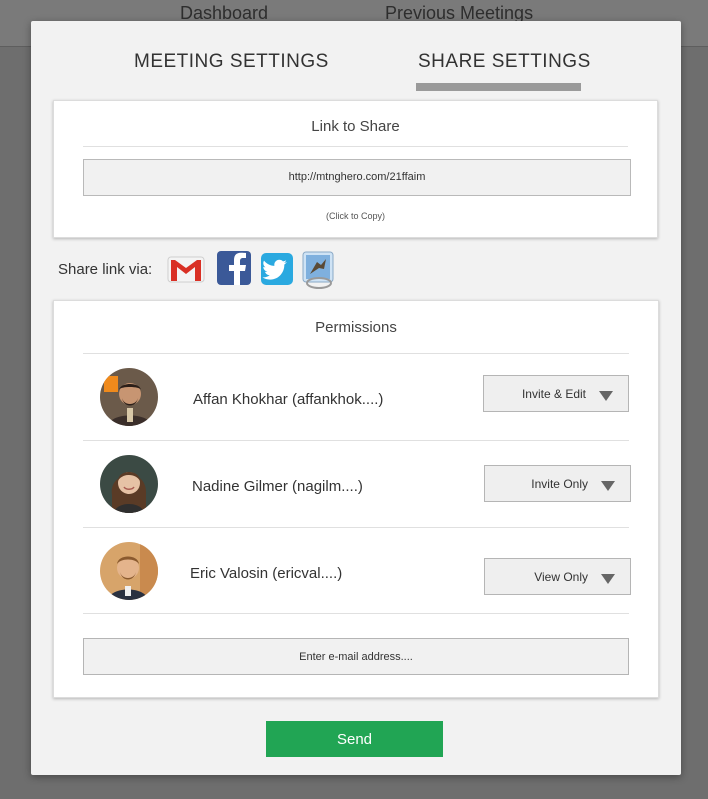  Describe the element at coordinates (266, 573) in the screenshot. I see `person-name: Eric Valosin (ericval....)` at that location.